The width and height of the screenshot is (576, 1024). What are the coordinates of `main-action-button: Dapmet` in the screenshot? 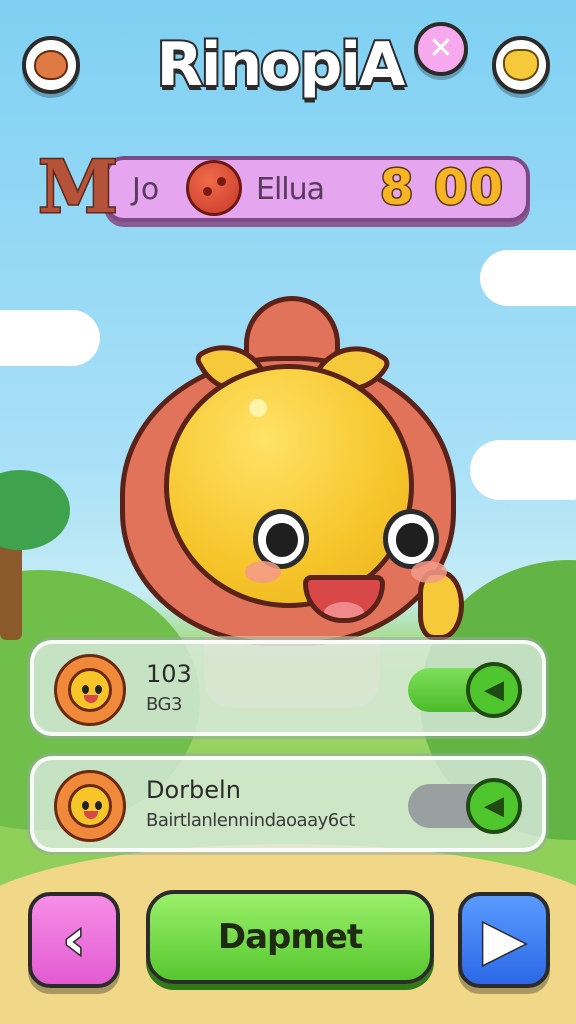 It's located at (290, 937).